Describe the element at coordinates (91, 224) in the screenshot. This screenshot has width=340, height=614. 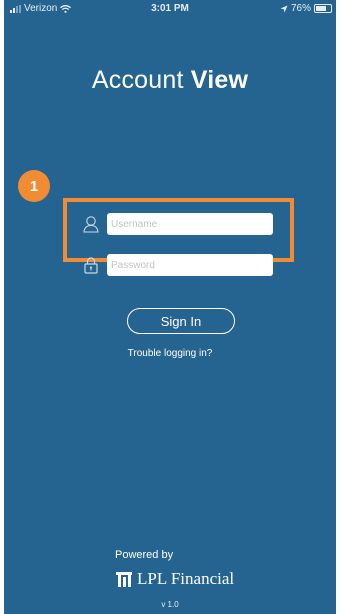
I see `user-icon` at that location.